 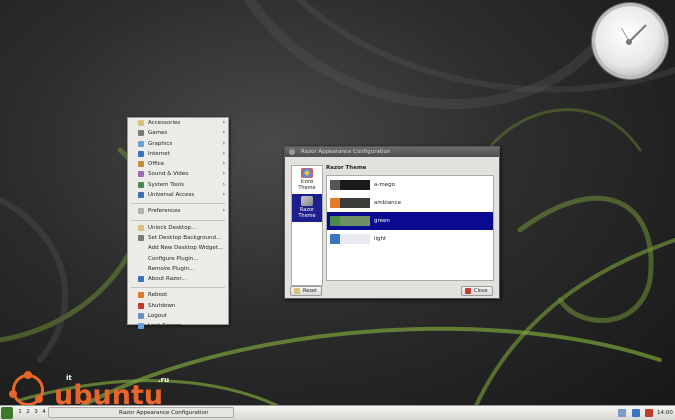 I want to click on theme-row-a-mego: a-mego, so click(x=410, y=185).